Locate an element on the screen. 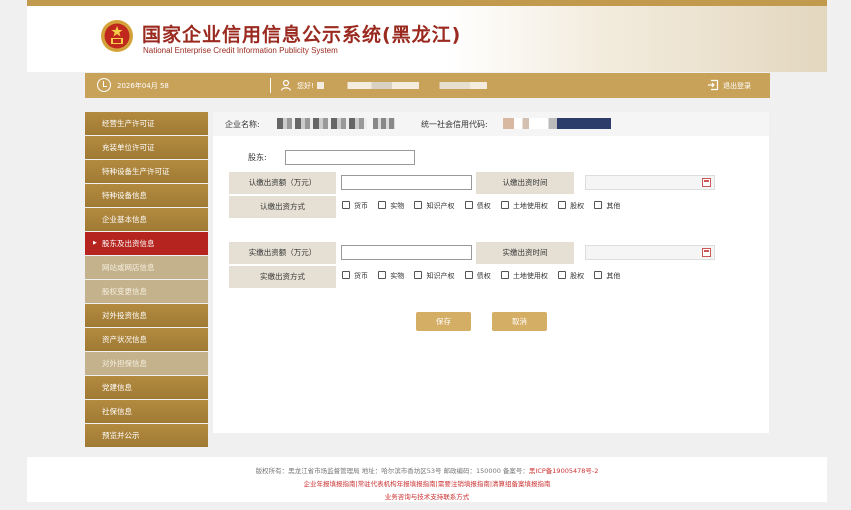 The image size is (851, 510). masked-username is located at coordinates (402, 85).